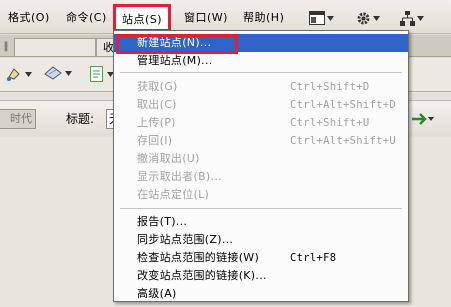 Image resolution: width=451 pixels, height=307 pixels. What do you see at coordinates (368, 18) in the screenshot?
I see `gear-icon` at bounding box center [368, 18].